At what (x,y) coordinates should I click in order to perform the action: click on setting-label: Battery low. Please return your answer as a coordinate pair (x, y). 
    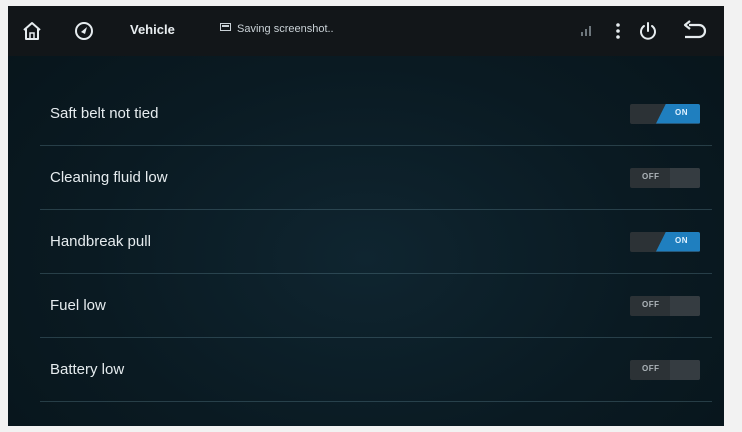
    Looking at the image, I should click on (87, 369).